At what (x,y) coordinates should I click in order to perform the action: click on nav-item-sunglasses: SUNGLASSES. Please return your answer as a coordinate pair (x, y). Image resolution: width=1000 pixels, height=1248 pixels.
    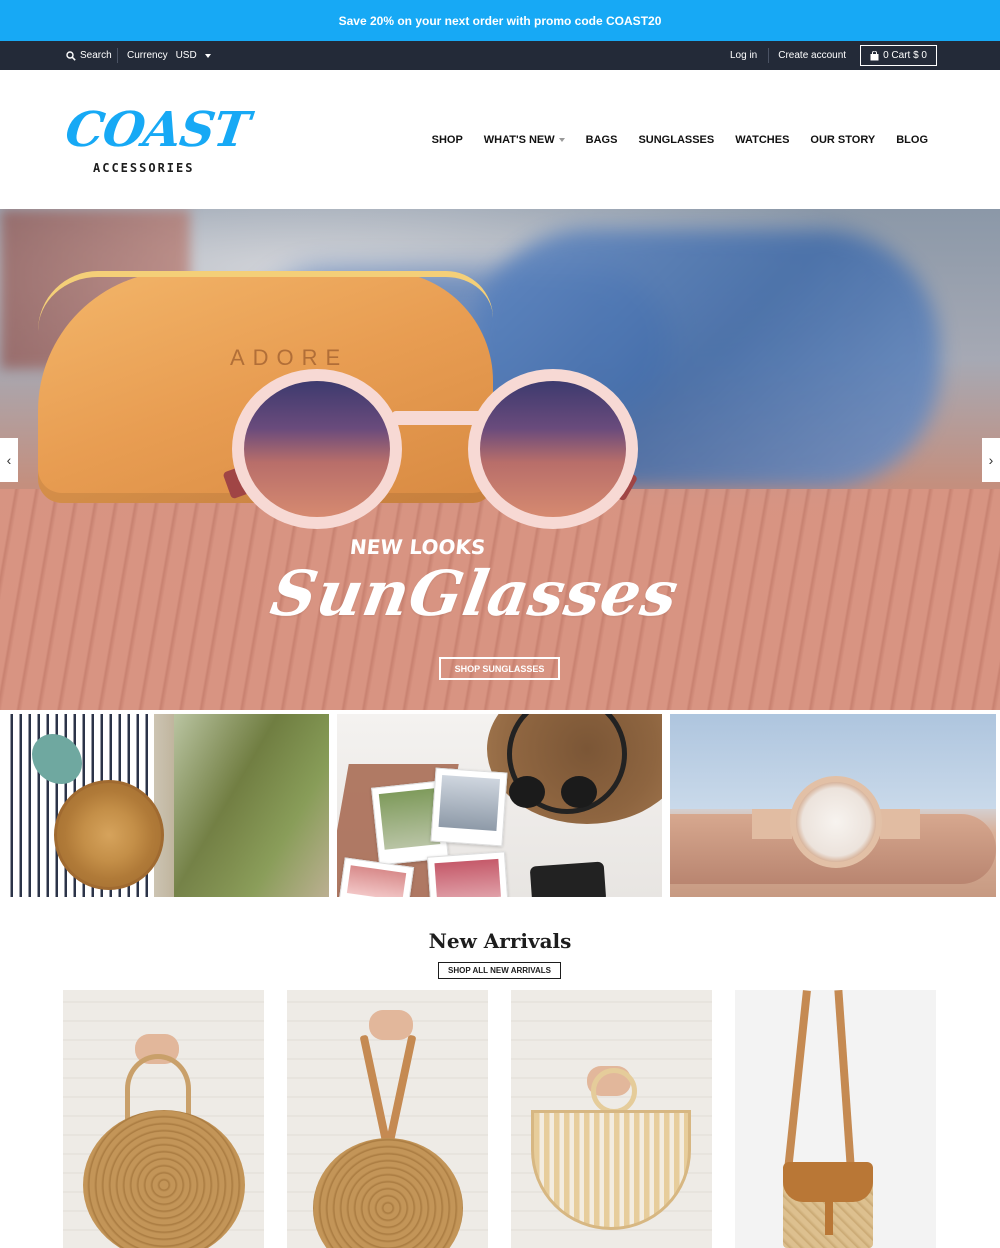
    Looking at the image, I should click on (676, 140).